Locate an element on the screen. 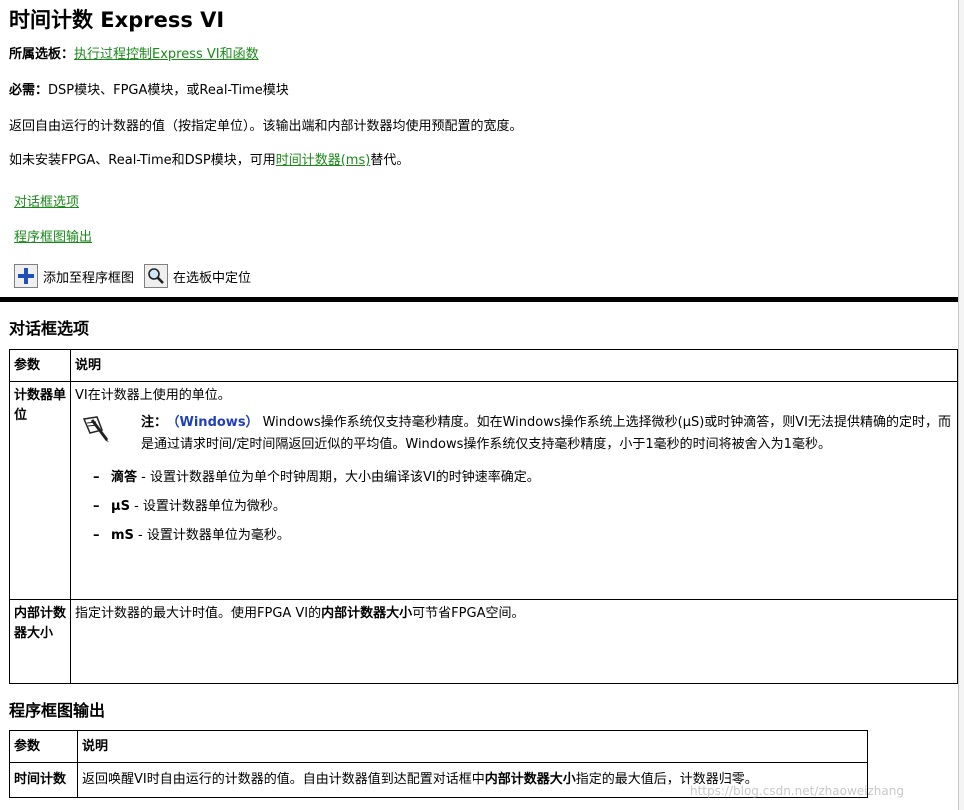 The image size is (964, 810). palette-label: 所属选板： is located at coordinates (42, 54).